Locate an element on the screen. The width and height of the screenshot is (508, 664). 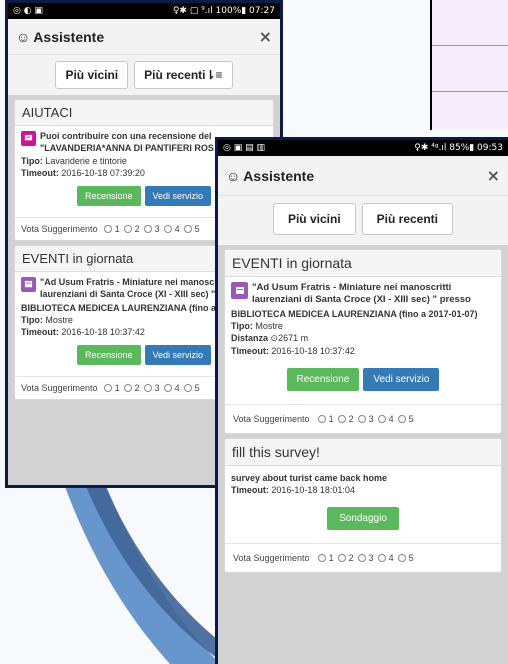
review-pin-icon is located at coordinates (28, 138).